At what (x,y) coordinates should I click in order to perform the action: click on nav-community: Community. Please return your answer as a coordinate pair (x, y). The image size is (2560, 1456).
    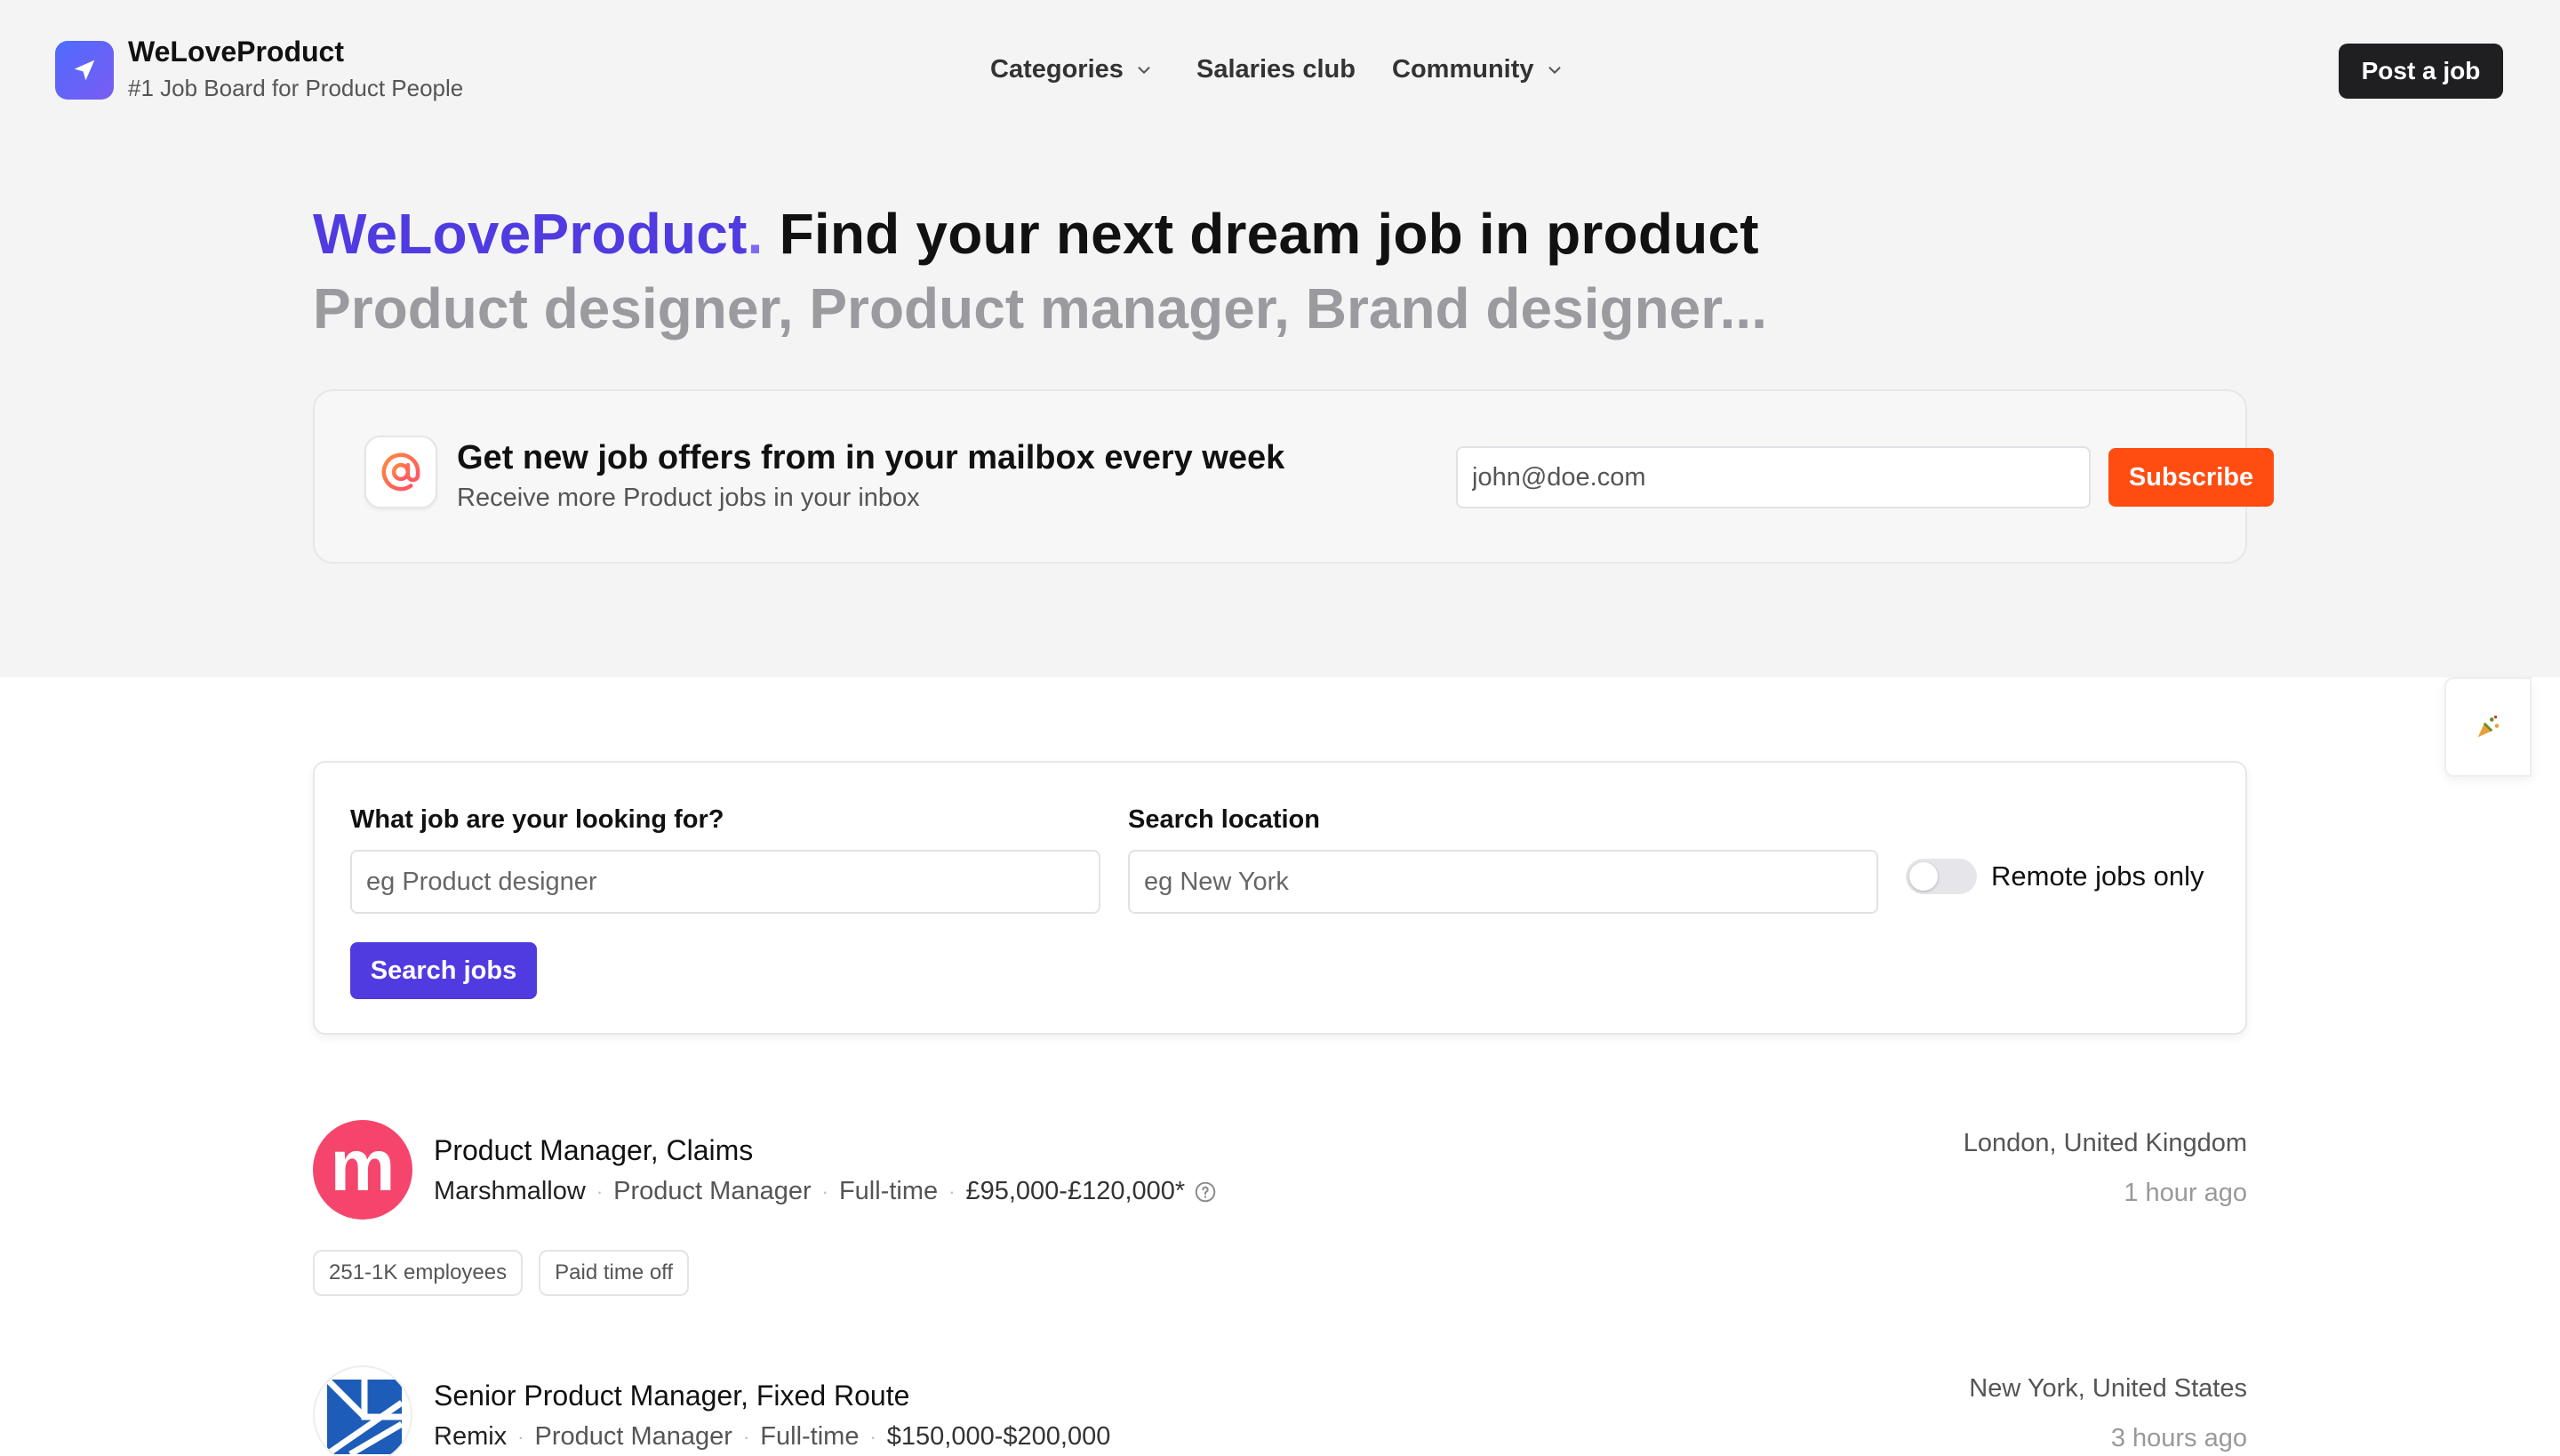
    Looking at the image, I should click on (1478, 69).